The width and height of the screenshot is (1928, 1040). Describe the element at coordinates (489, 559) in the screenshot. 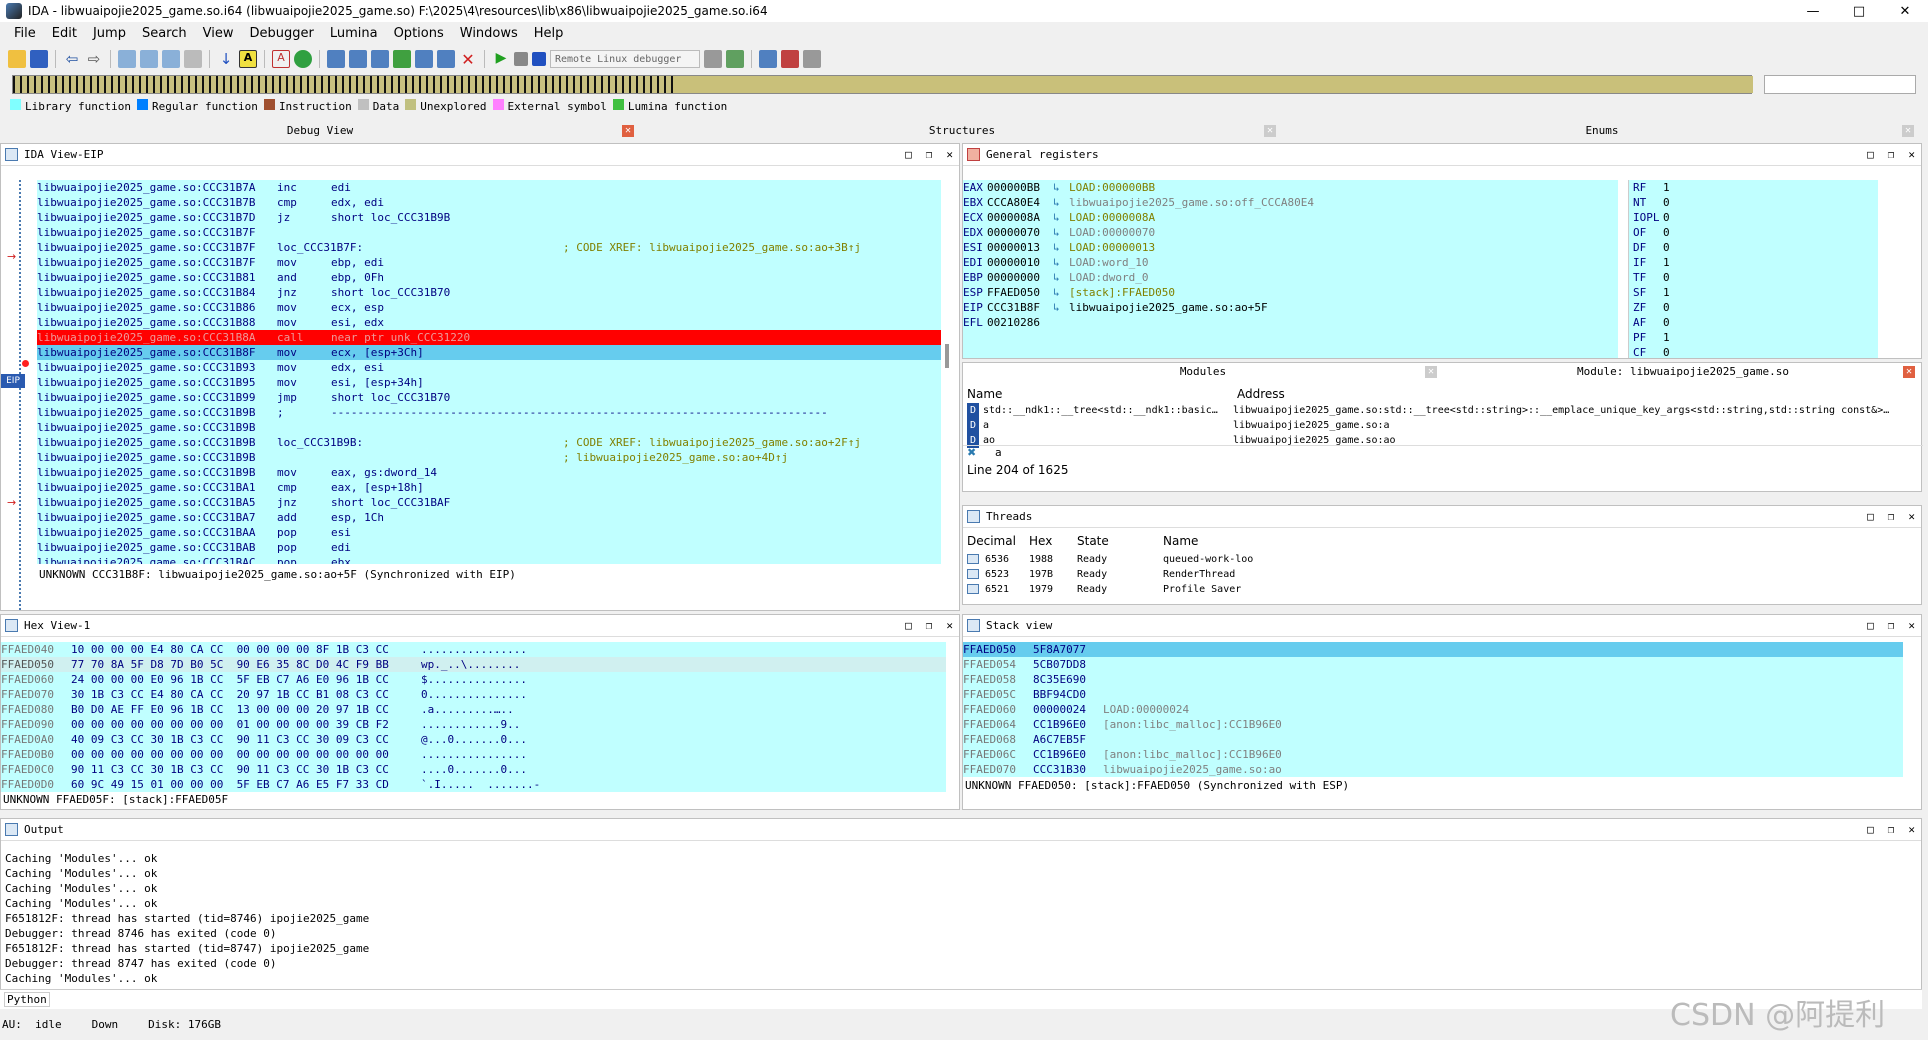

I see `disassembly-line: libwuaipojie2025_game.so:CCC31BAC pop ebx` at that location.